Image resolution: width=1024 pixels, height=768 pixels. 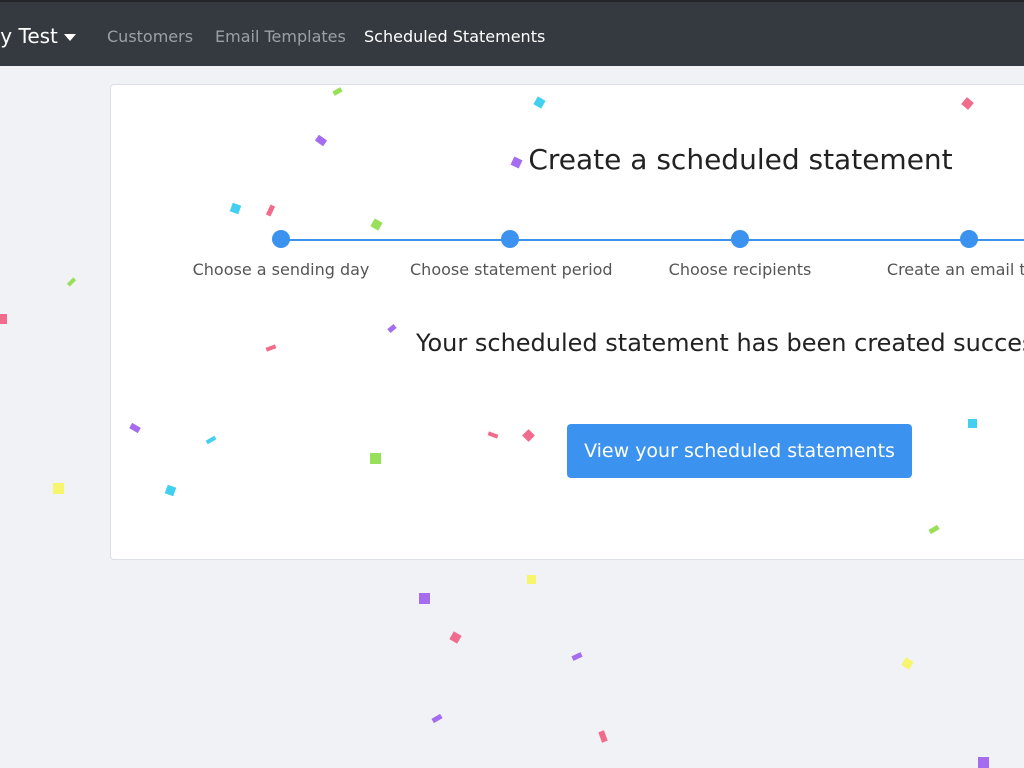 I want to click on step-label: Choose statement period, so click(x=511, y=269).